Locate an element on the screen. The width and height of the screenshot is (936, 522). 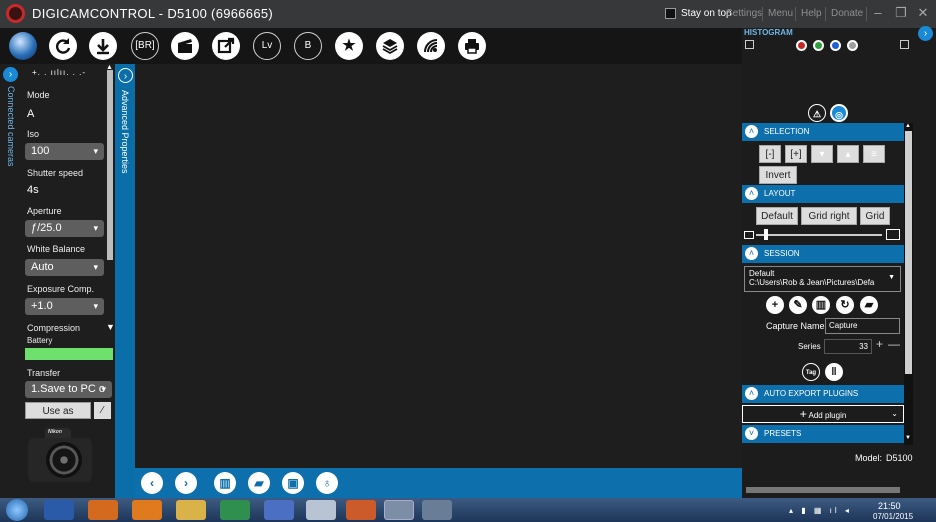
wand-icon: ⁄ is located at coordinates (102, 410).